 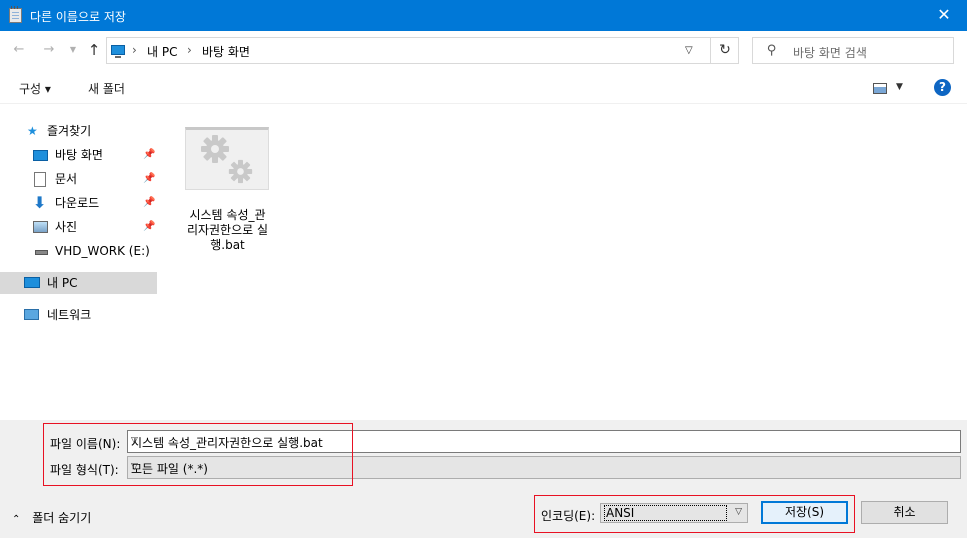 What do you see at coordinates (942, 87) in the screenshot?
I see `help-button: ?` at bounding box center [942, 87].